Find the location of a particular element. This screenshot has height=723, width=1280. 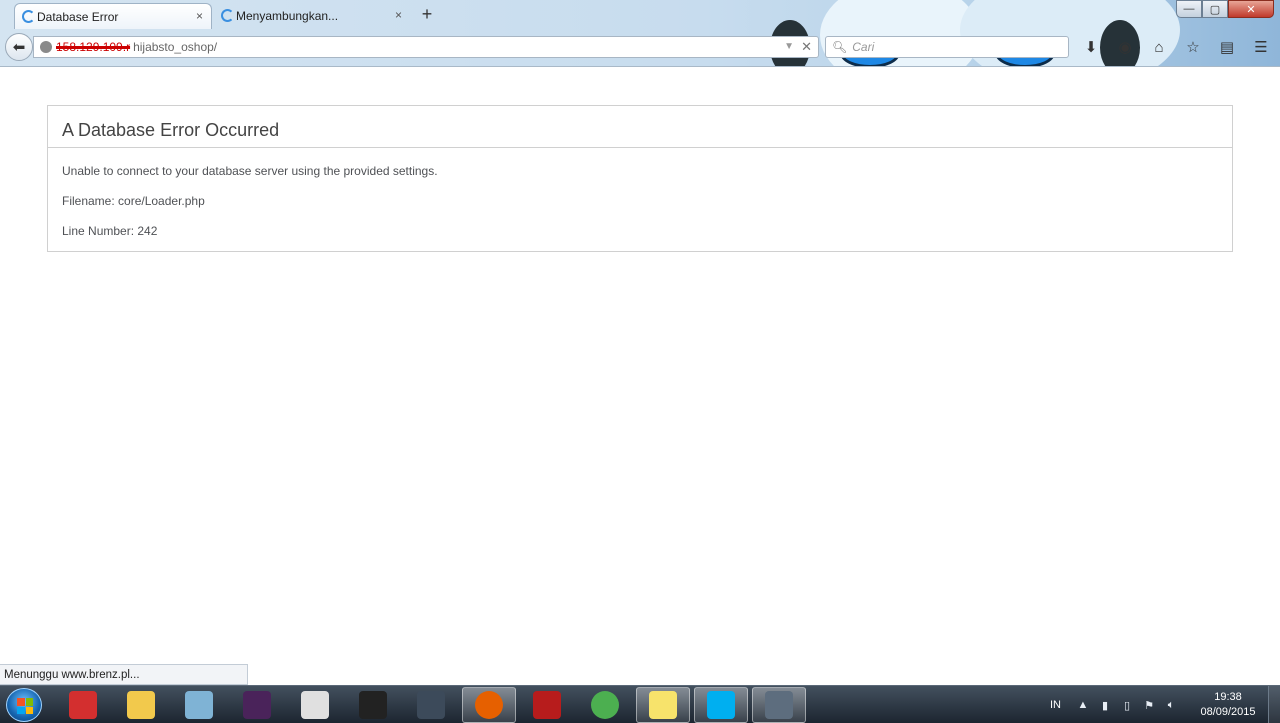

tab-menyambungkan: Menyambungkan... × is located at coordinates (312, 16).